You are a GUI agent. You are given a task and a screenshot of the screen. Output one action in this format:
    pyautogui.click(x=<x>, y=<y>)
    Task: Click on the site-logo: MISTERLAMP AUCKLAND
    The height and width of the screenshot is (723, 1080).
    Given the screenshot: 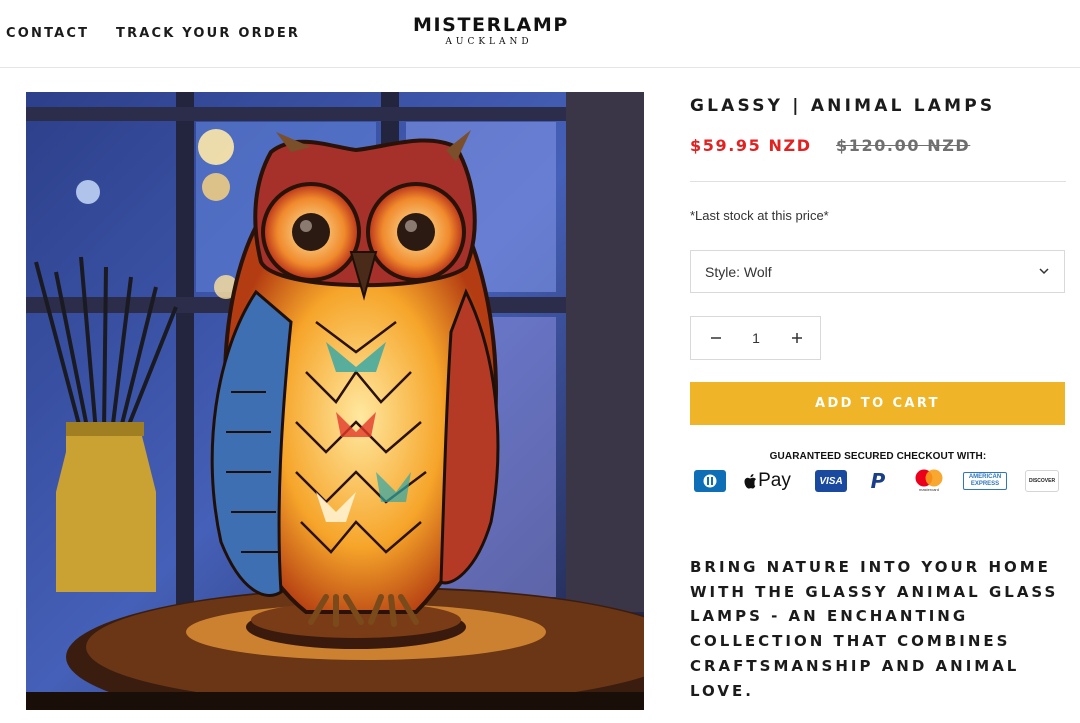 What is the action you would take?
    pyautogui.click(x=491, y=31)
    